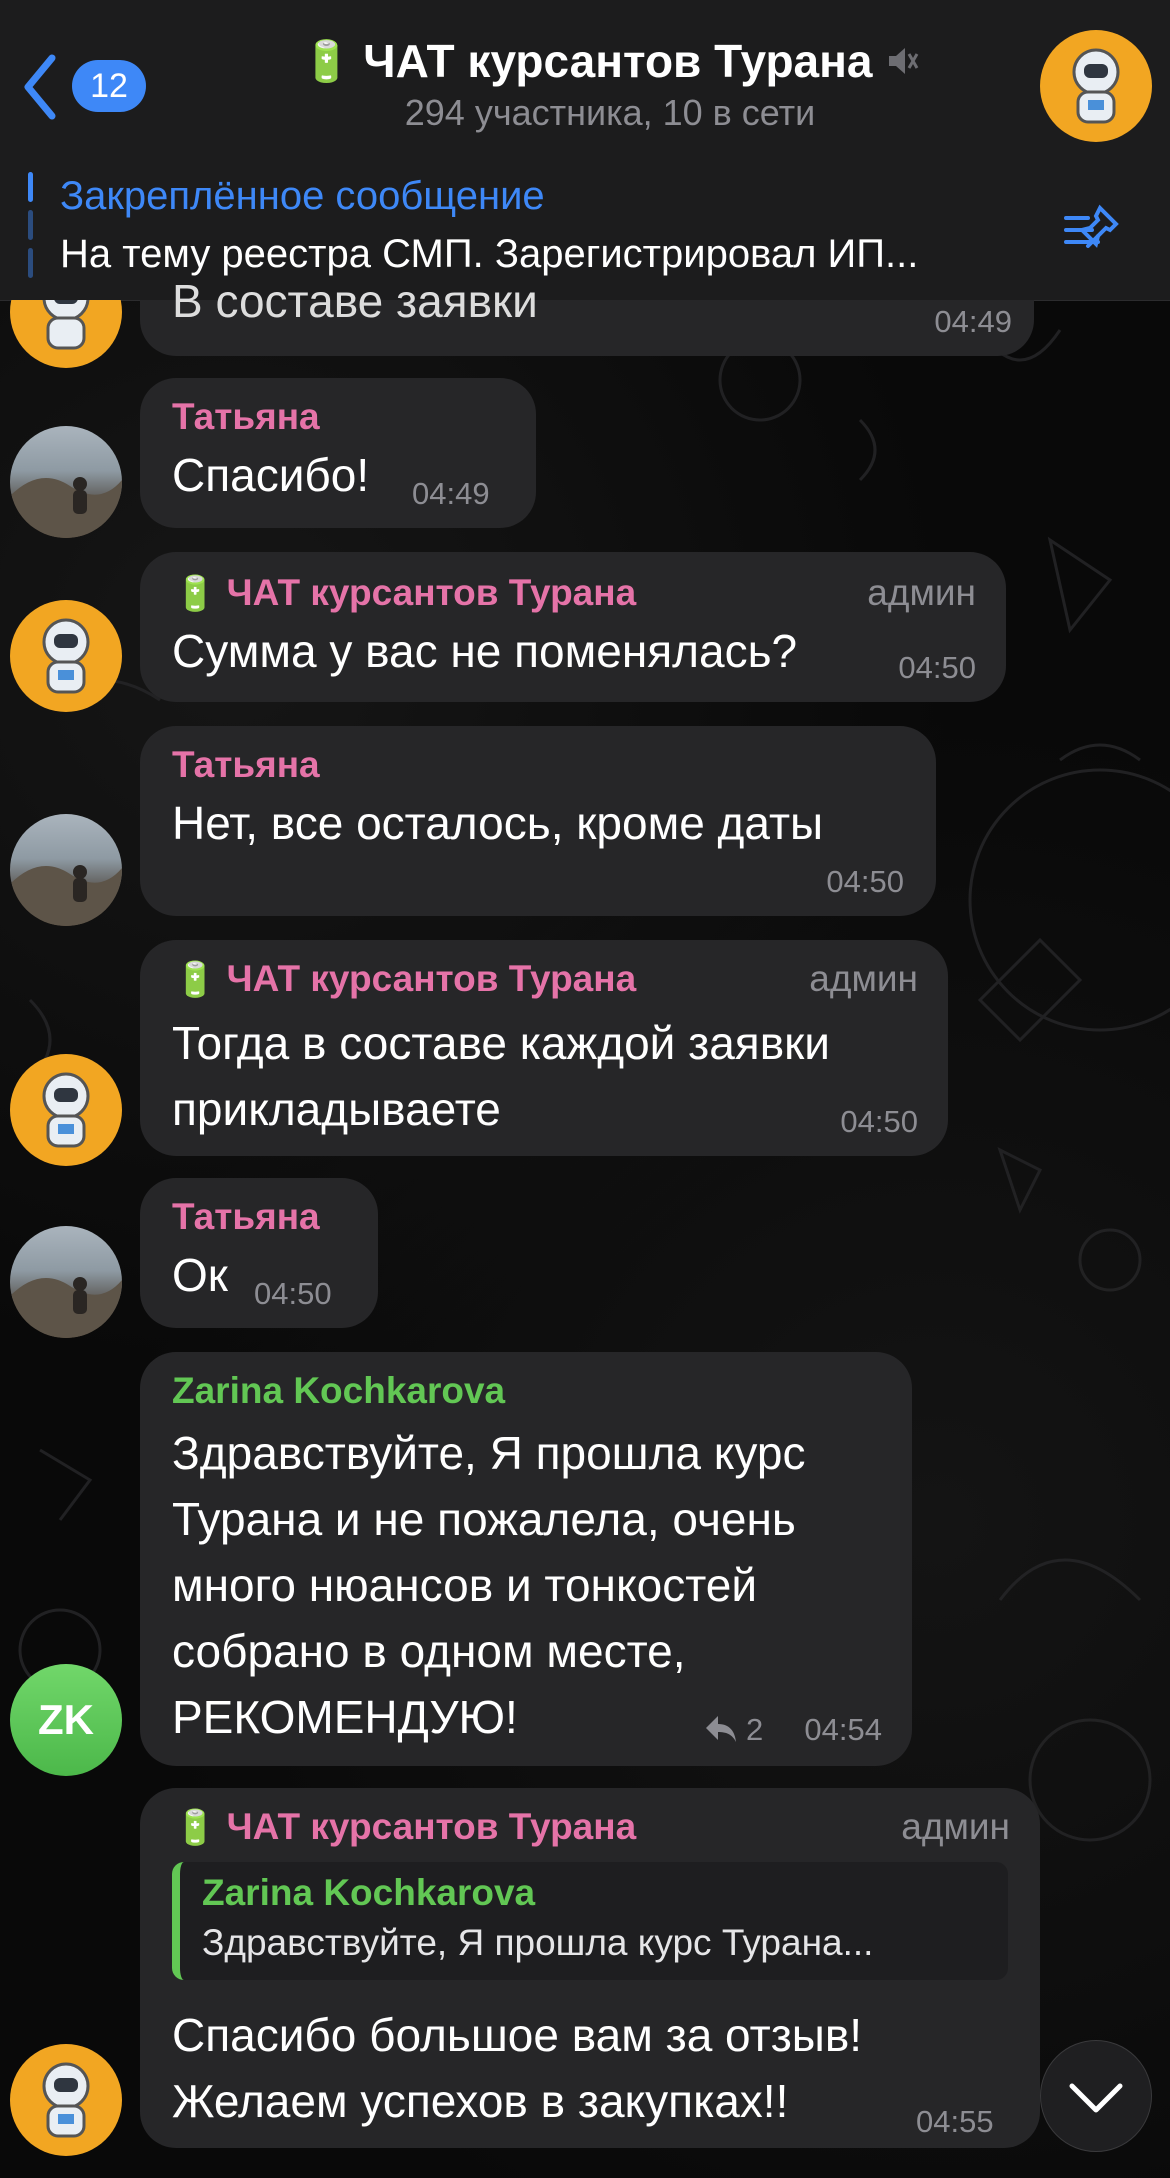  I want to click on chat-subtitle: 294 участника, 10 в сети, so click(610, 112).